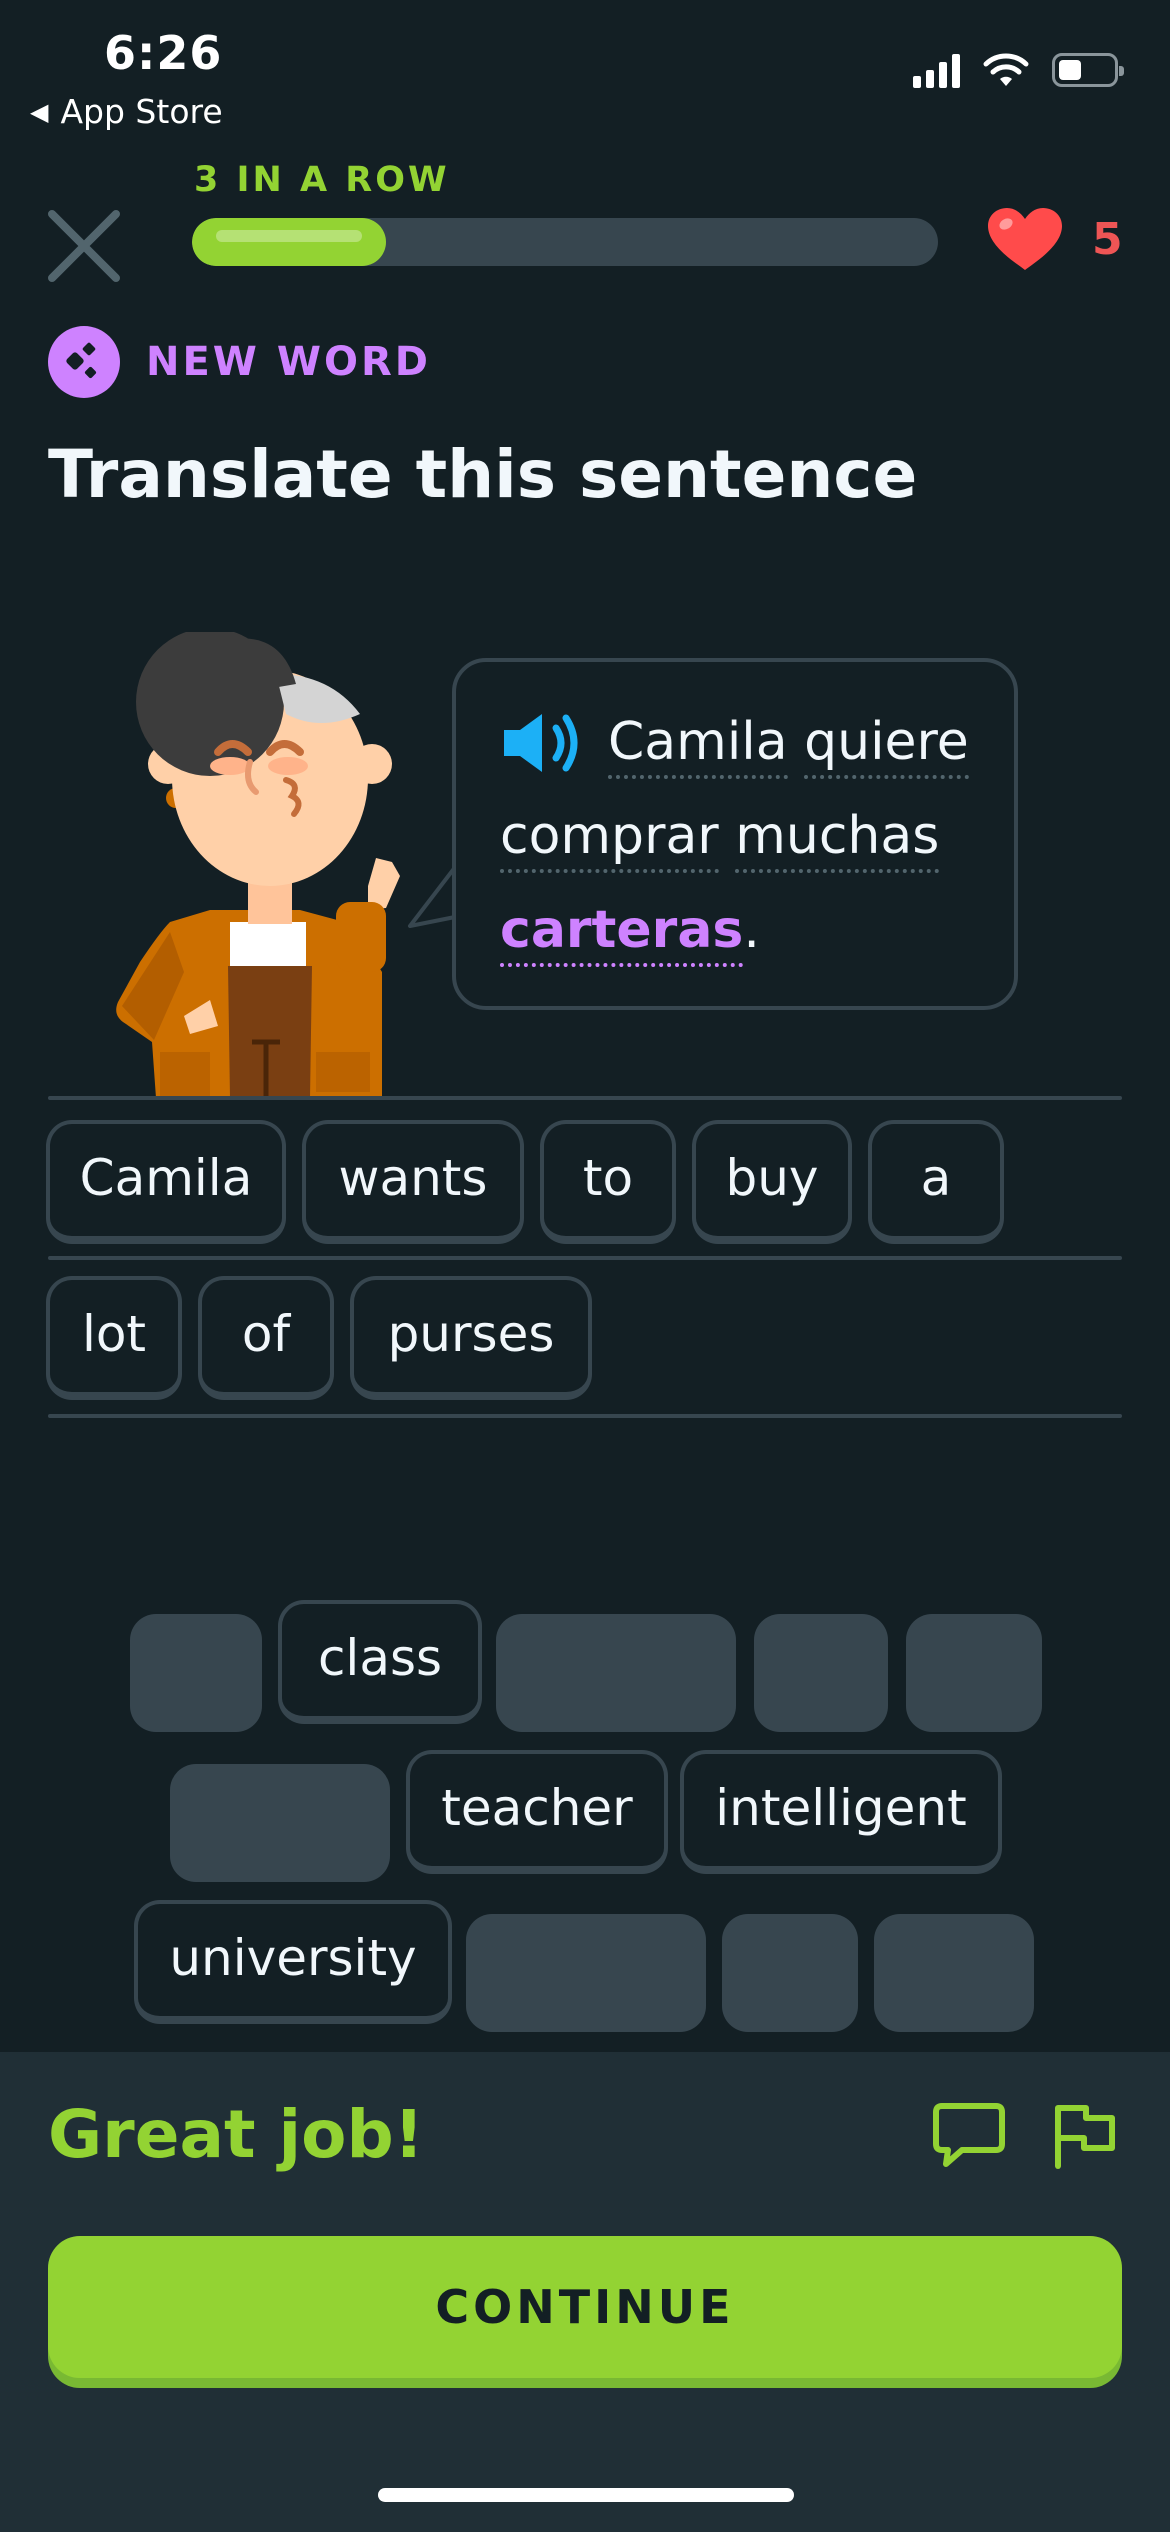 This screenshot has height=2532, width=1170. I want to click on status-icons, so click(1018, 70).